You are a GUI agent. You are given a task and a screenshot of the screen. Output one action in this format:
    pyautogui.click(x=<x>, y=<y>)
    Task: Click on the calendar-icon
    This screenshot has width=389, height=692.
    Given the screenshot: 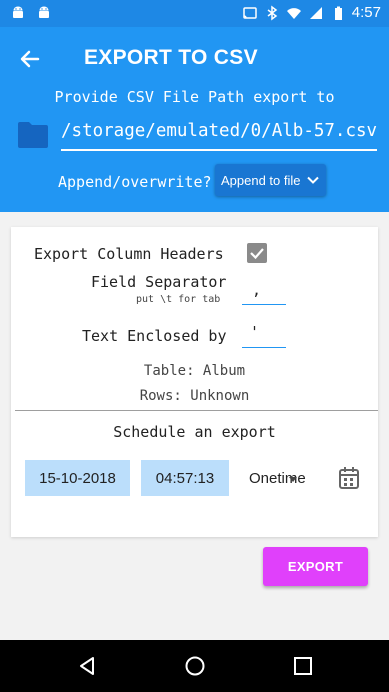 What is the action you would take?
    pyautogui.click(x=349, y=478)
    